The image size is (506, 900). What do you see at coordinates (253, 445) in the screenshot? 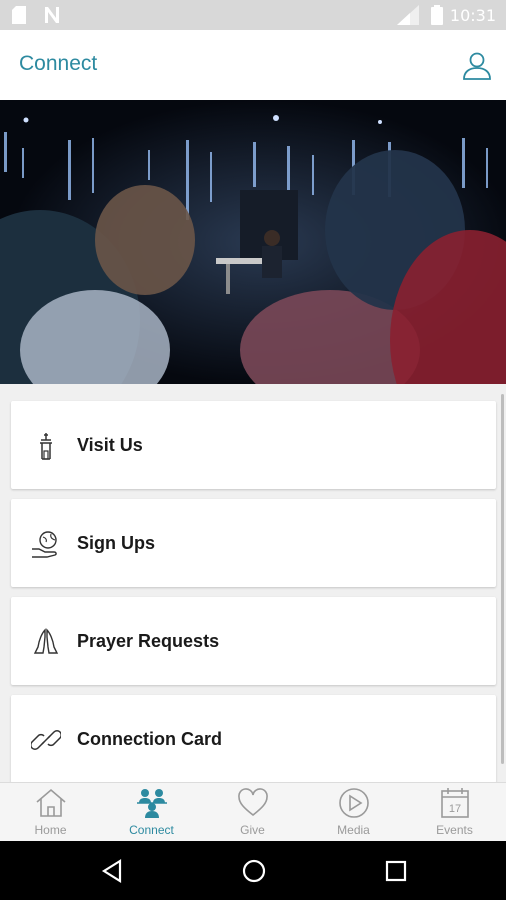
I see `menu-item-visit-us: Visit Us` at bounding box center [253, 445].